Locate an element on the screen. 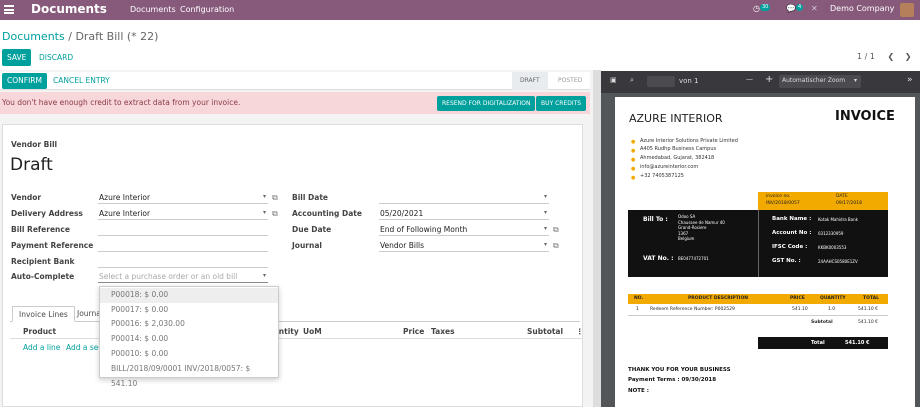  pager-next-icon: ❯ is located at coordinates (908, 56).